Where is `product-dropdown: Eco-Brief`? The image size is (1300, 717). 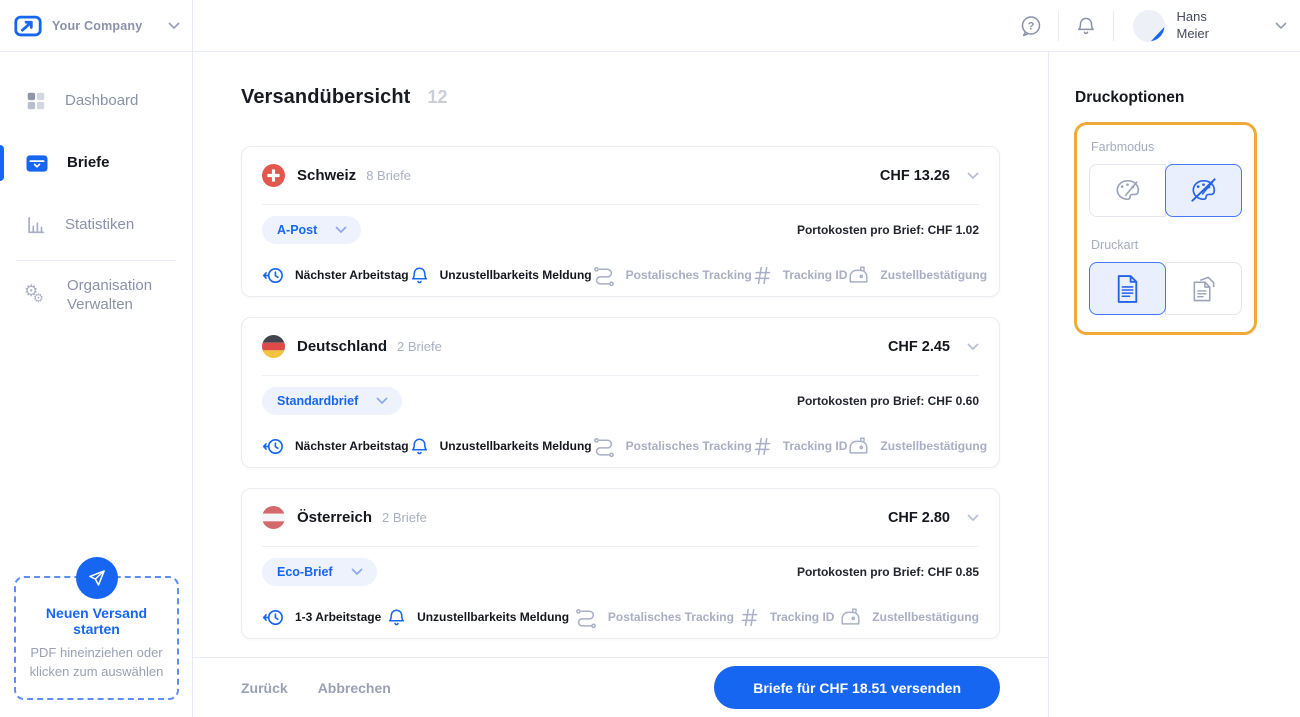 product-dropdown: Eco-Brief is located at coordinates (319, 571).